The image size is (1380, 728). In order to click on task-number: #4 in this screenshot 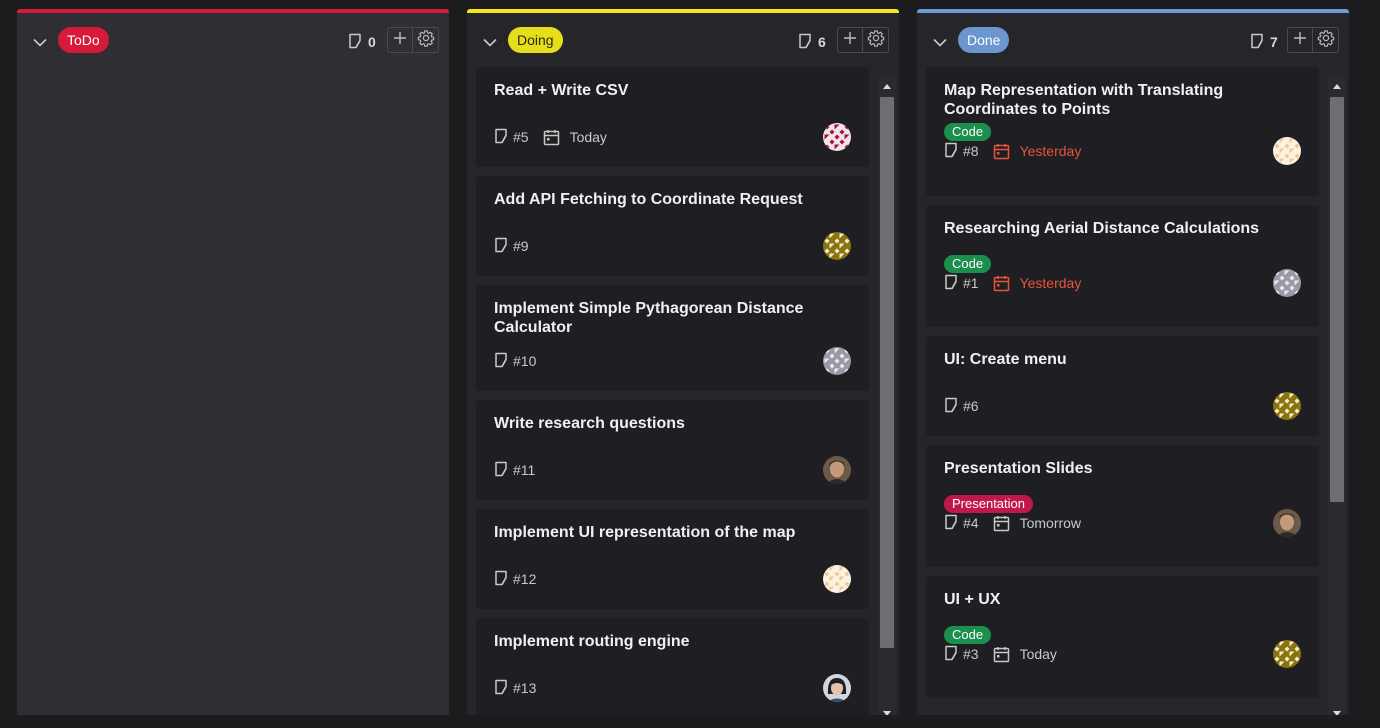, I will do `click(971, 523)`.